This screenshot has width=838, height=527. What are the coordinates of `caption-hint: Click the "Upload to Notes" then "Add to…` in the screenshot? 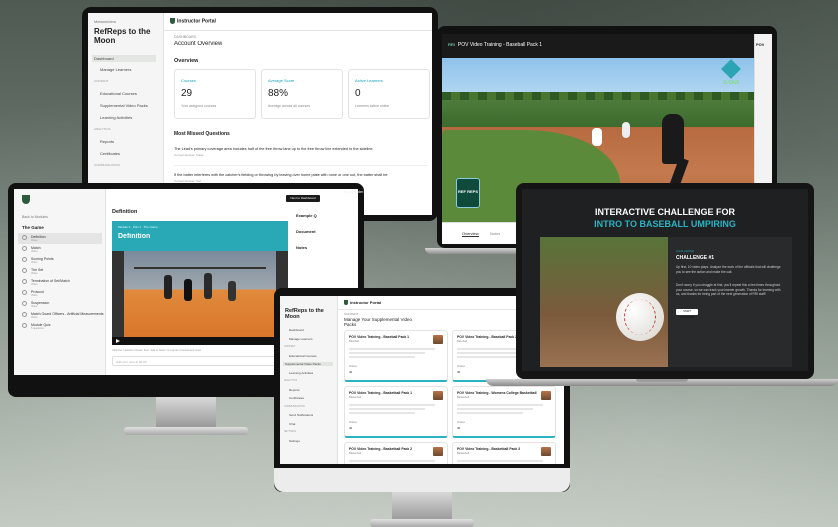 It's located at (157, 350).